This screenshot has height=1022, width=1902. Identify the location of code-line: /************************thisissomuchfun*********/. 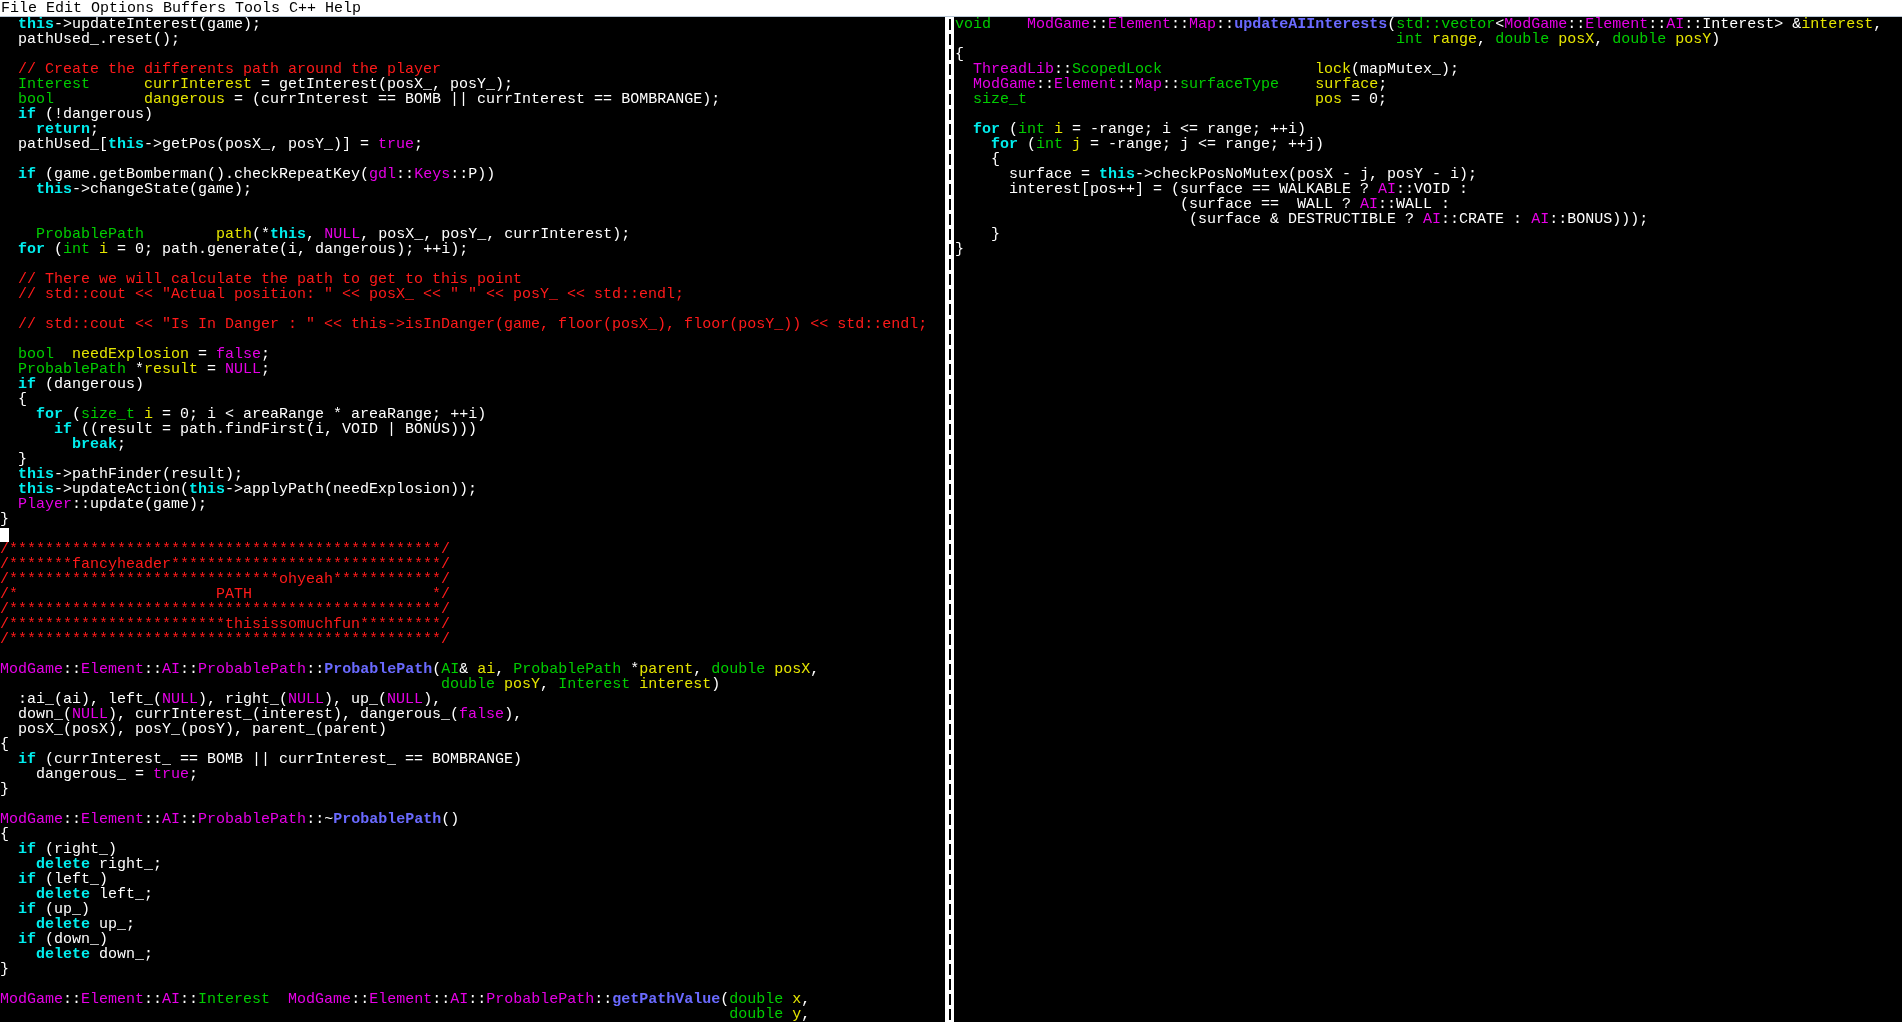
(225, 624).